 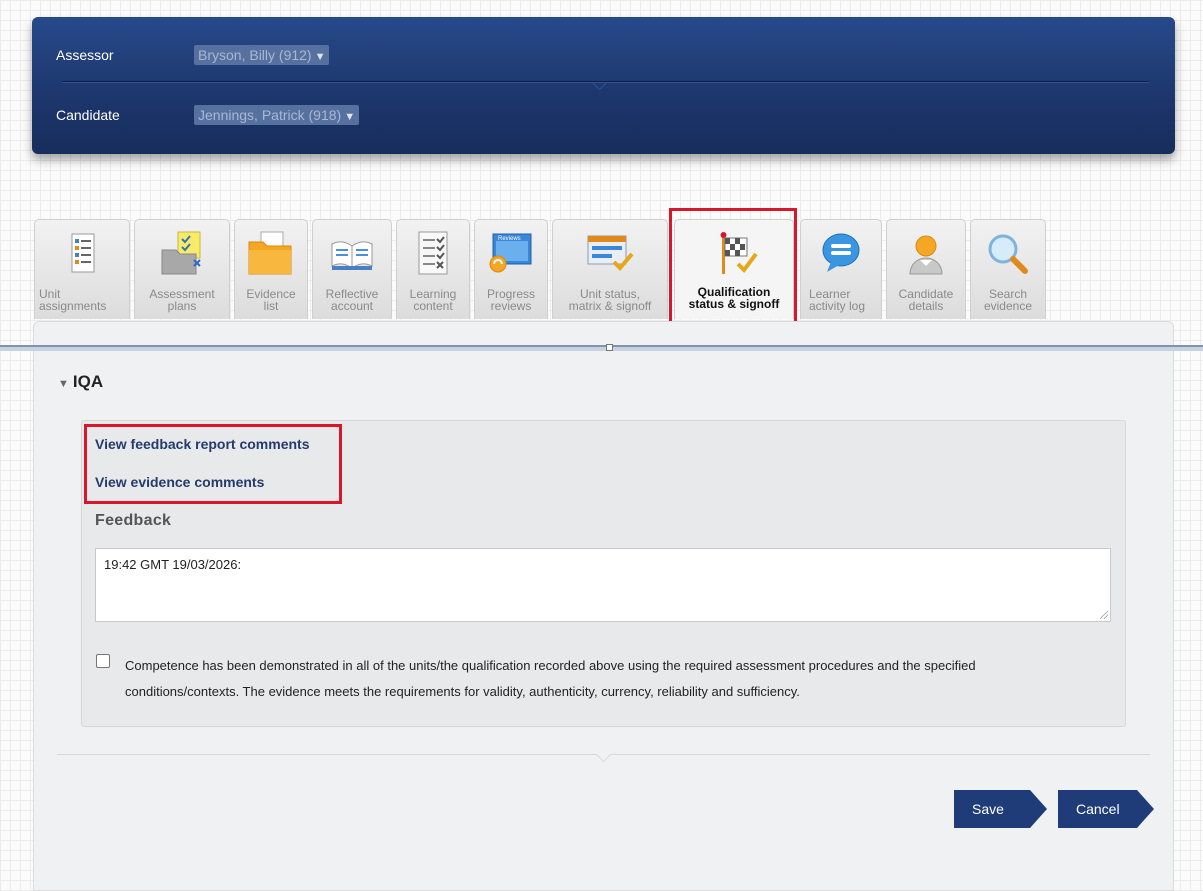 I want to click on tab-assessment-plans: Assessment plans, so click(x=182, y=269).